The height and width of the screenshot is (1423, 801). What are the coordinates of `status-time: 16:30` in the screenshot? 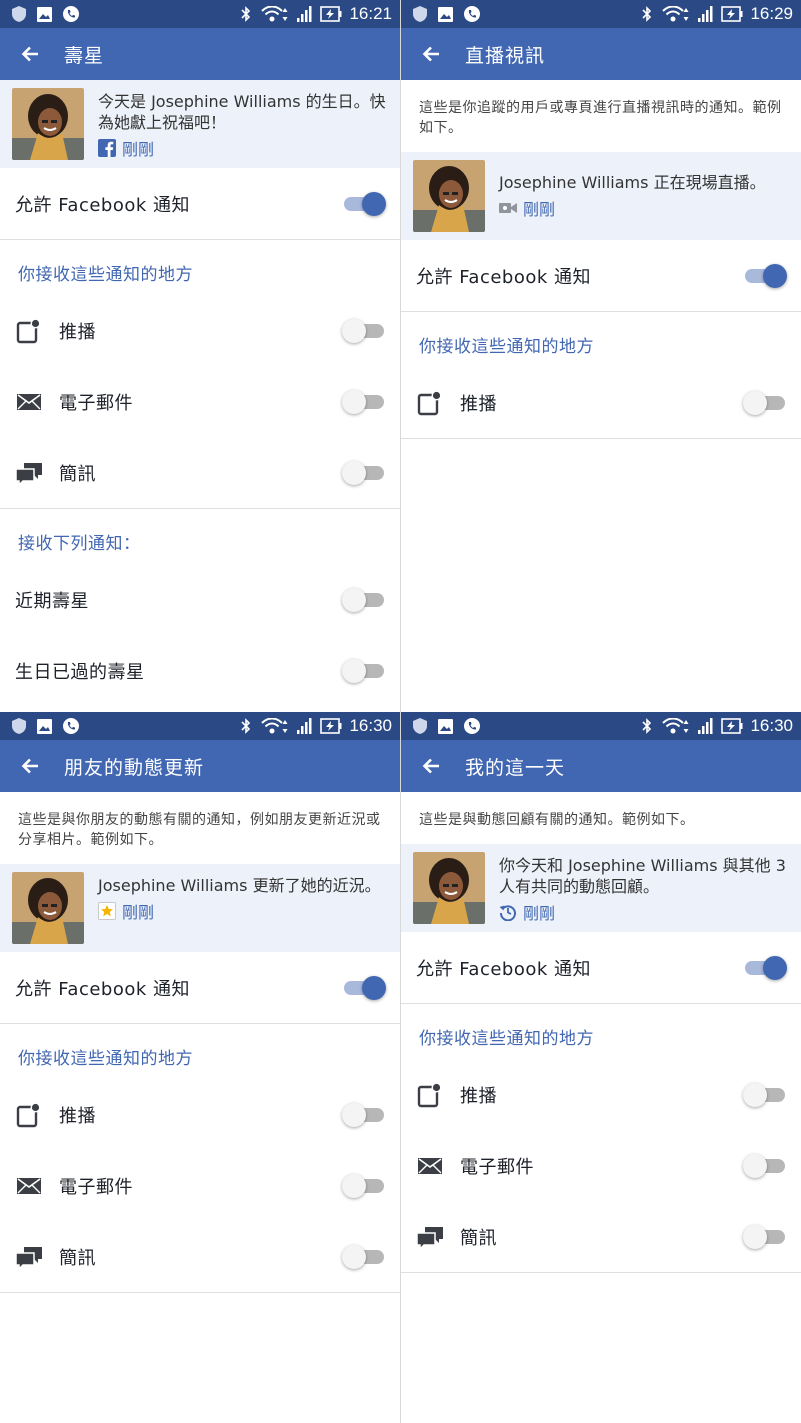 It's located at (370, 725).